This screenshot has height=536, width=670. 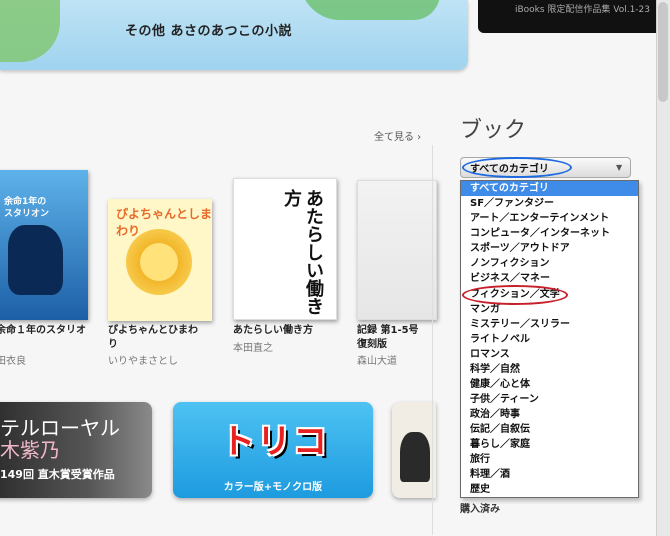 I want to click on book-cover-piyochan: ぴよちゃんとしまわり, so click(x=160, y=260).